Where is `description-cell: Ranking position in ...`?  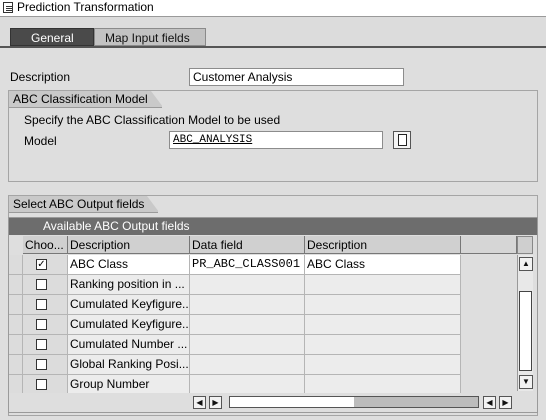
description-cell: Ranking position in ... is located at coordinates (129, 285).